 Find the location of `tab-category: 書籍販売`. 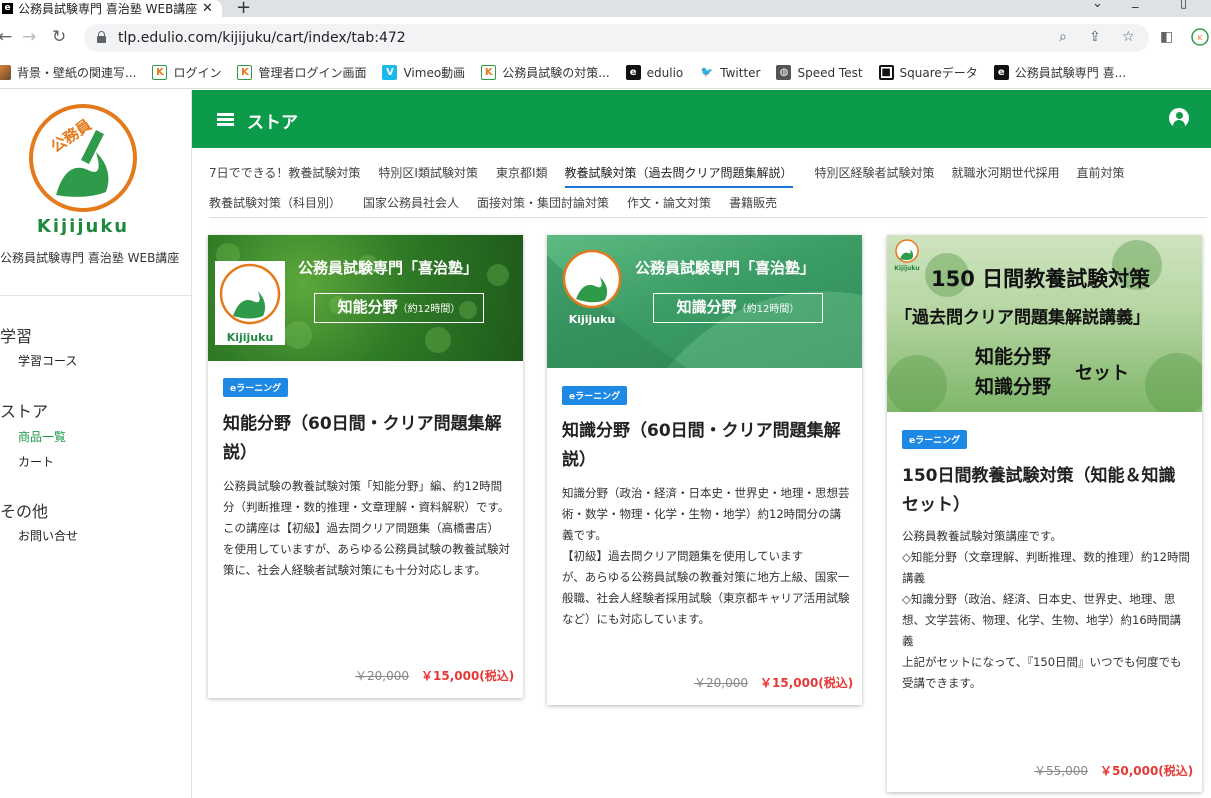

tab-category: 書籍販売 is located at coordinates (753, 202).